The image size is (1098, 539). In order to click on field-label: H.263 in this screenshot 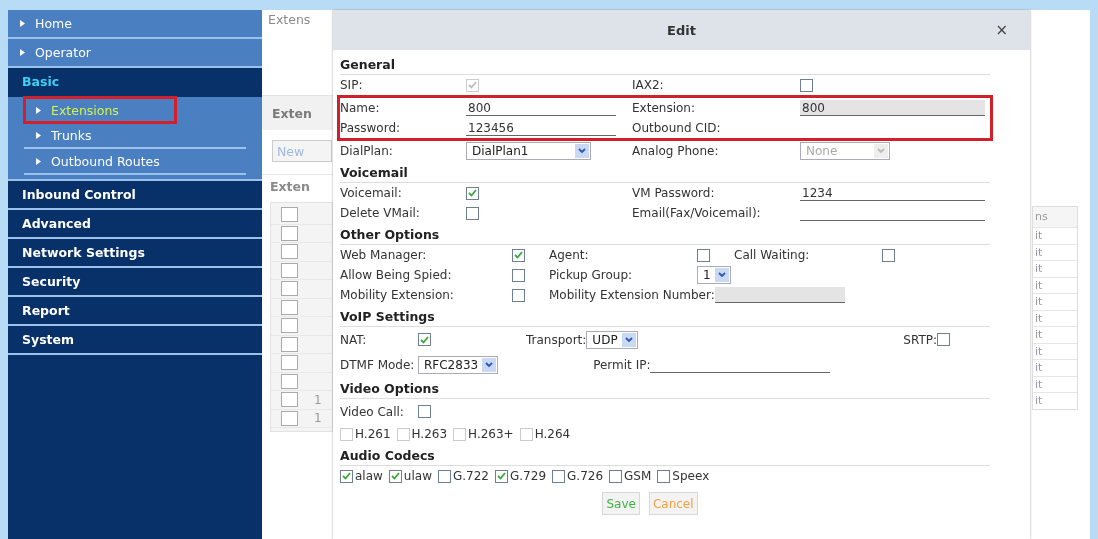, I will do `click(429, 434)`.